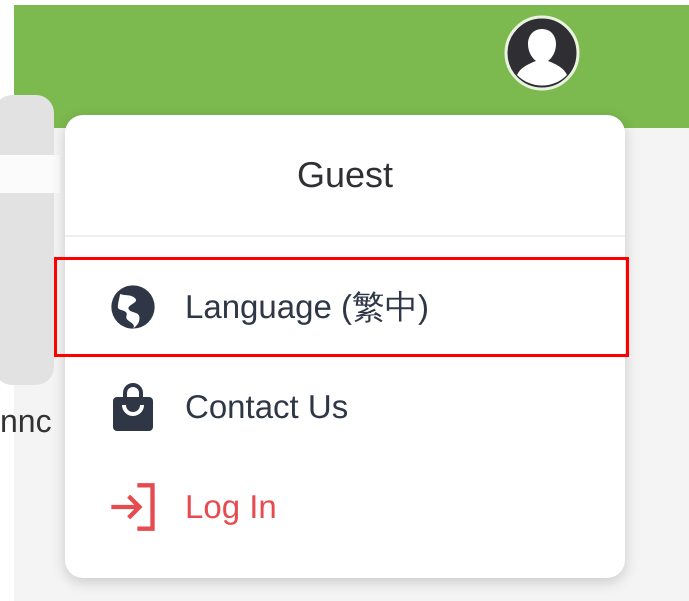 The height and width of the screenshot is (601, 689). Describe the element at coordinates (345, 175) in the screenshot. I see `menu-title: Guest` at that location.